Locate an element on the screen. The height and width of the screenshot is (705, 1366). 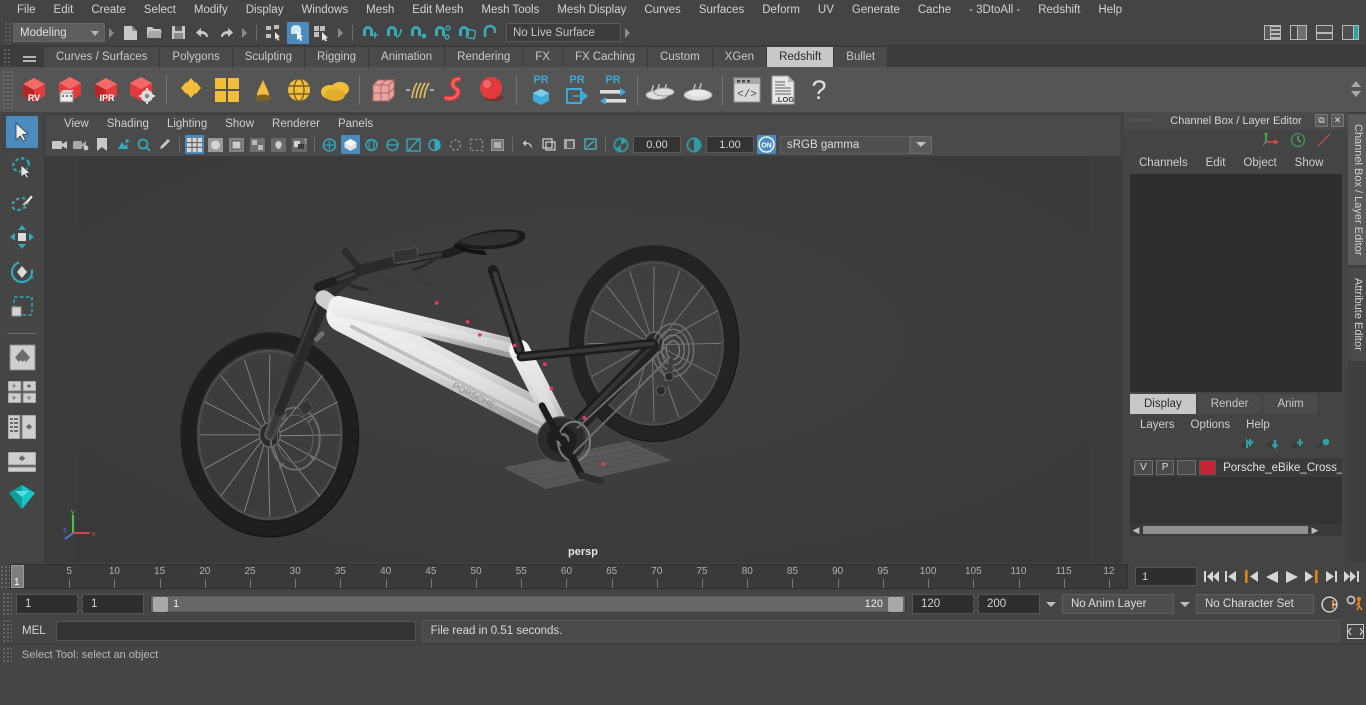
menu-select: Select is located at coordinates (160, 10).